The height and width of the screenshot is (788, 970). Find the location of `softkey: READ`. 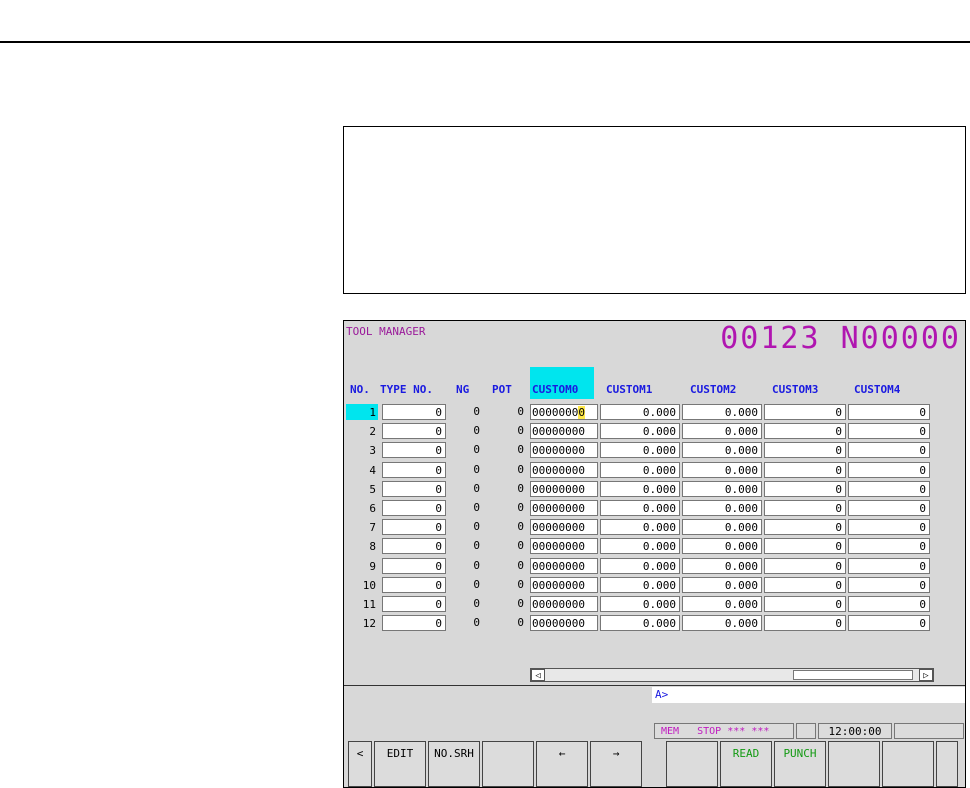

softkey: READ is located at coordinates (746, 764).